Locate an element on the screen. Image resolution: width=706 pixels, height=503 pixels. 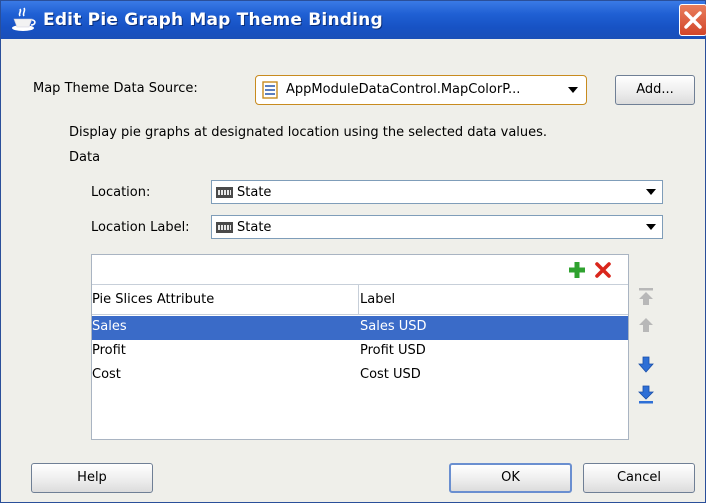
data-section-heading: Data is located at coordinates (85, 157).